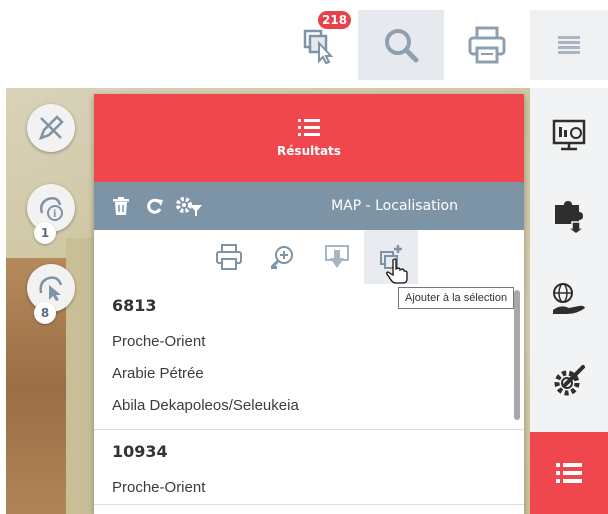  I want to click on results-panel-toggle, so click(569, 473).